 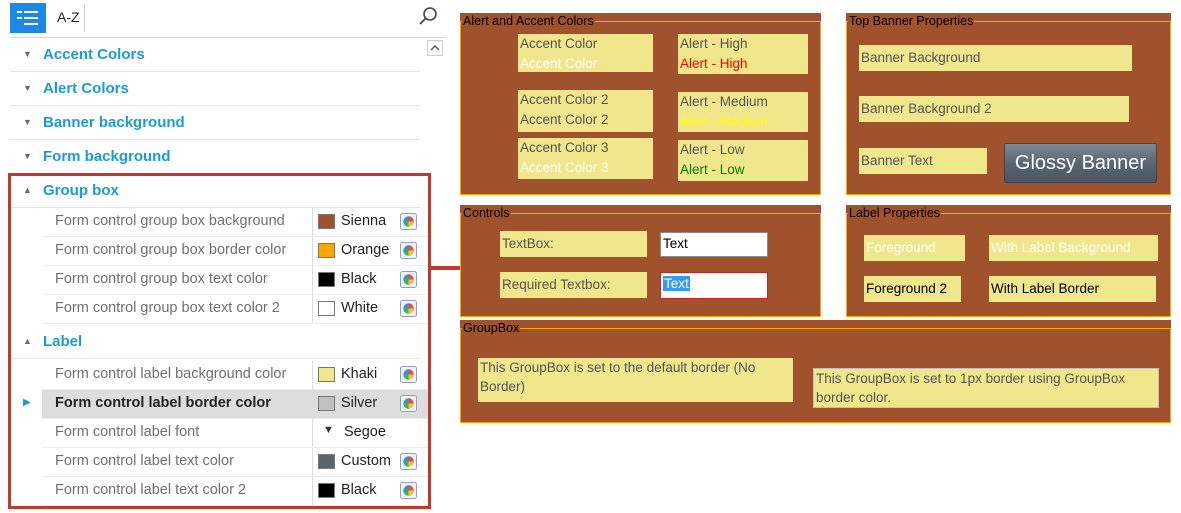 What do you see at coordinates (714, 244) in the screenshot?
I see `textbox-input: Text` at bounding box center [714, 244].